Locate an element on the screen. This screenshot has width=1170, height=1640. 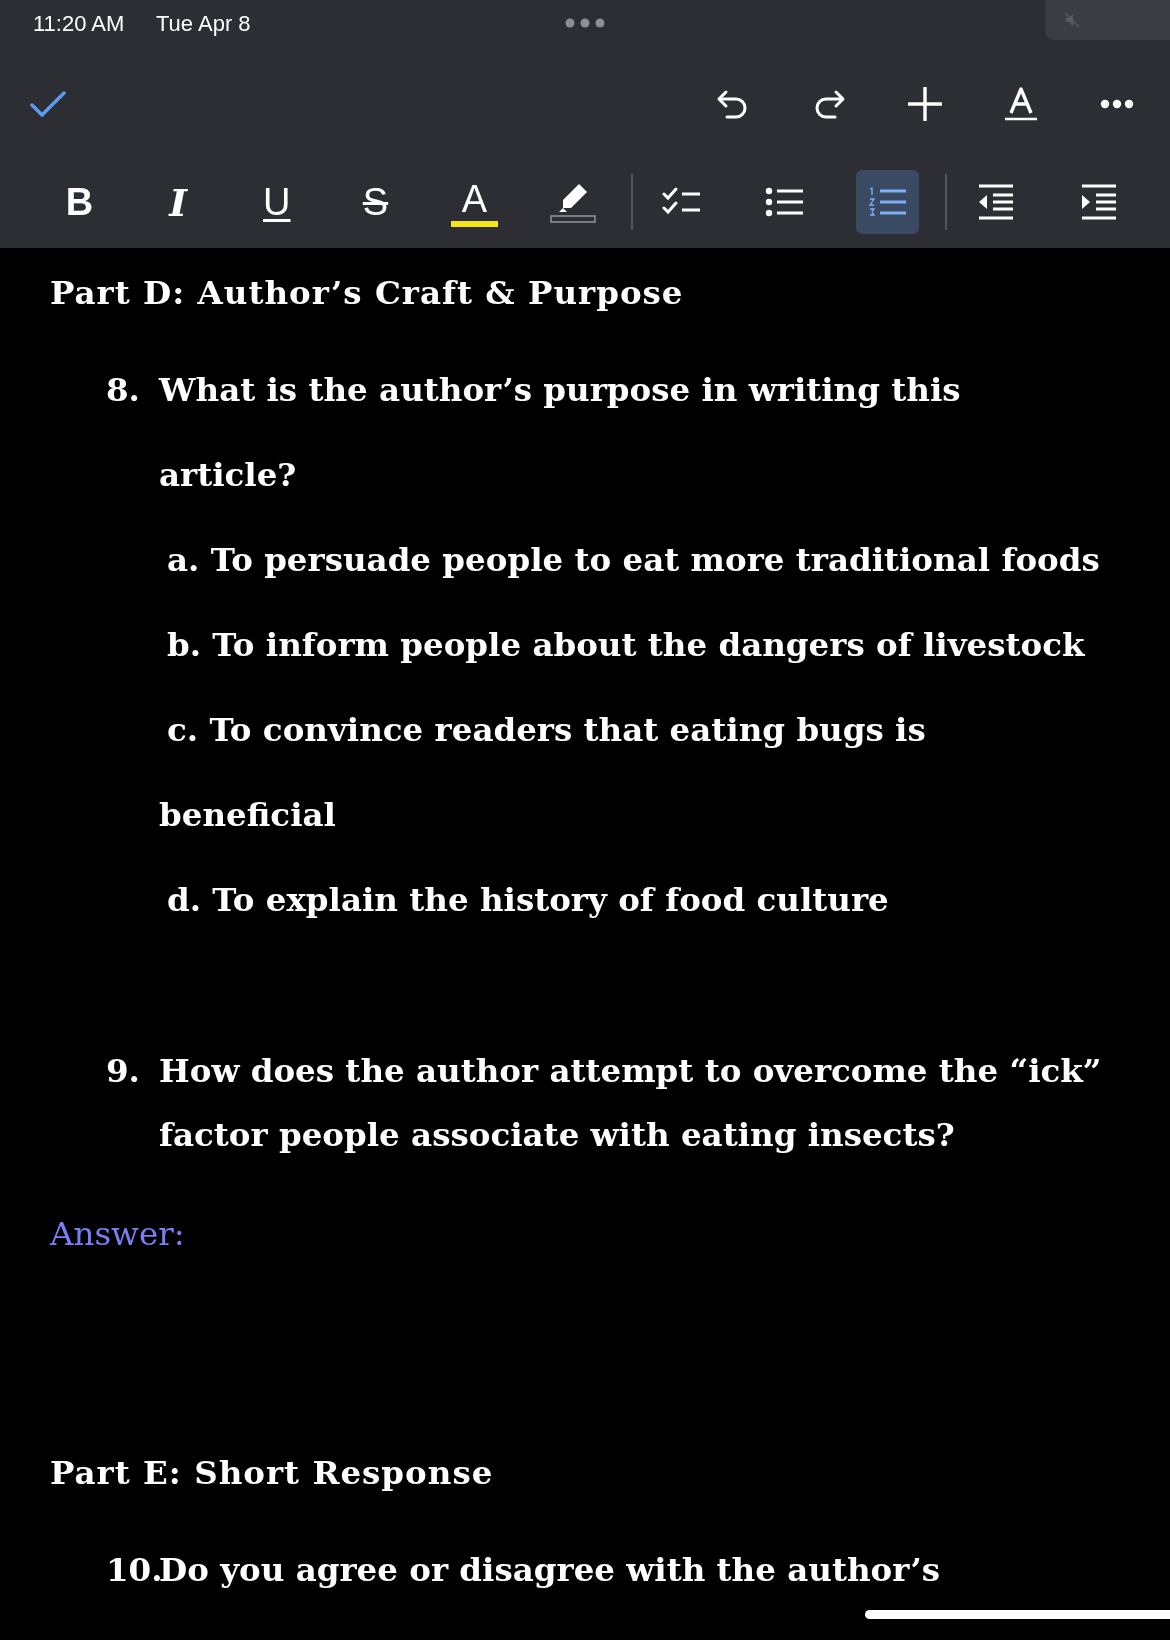
bold-button: B is located at coordinates (79, 202).